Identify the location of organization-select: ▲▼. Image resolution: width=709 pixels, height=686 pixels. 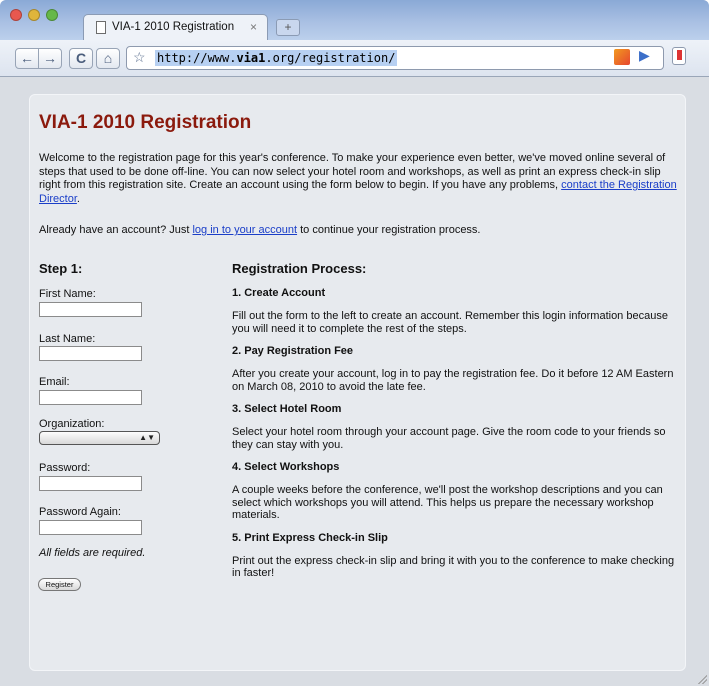
(99, 438).